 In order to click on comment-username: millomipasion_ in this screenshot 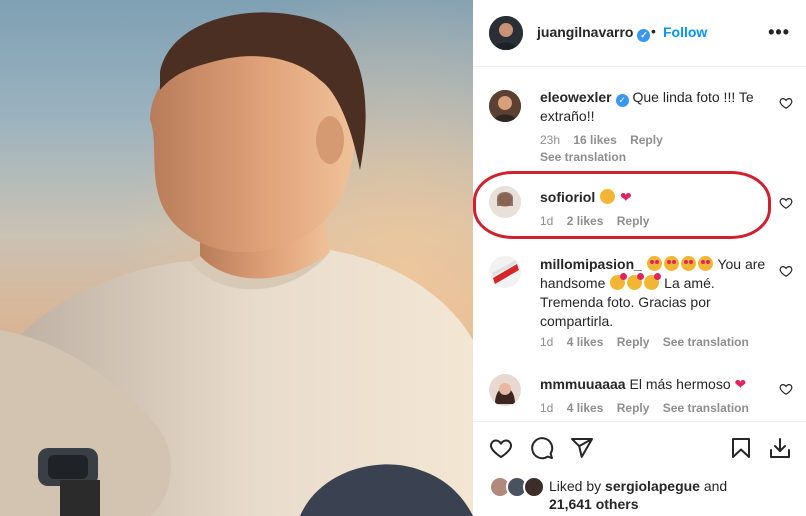, I will do `click(591, 264)`.